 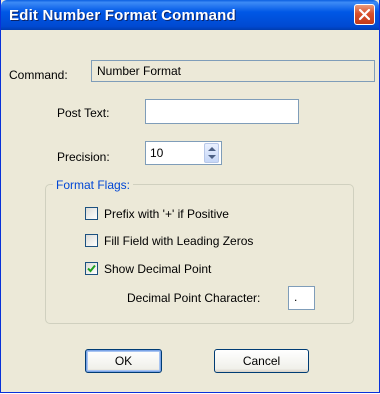 What do you see at coordinates (123, 361) in the screenshot?
I see `ok-button: OK` at bounding box center [123, 361].